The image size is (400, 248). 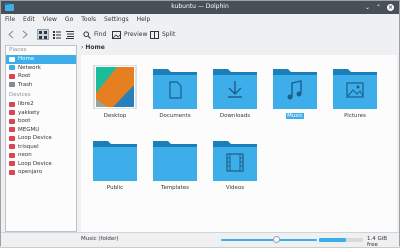 What do you see at coordinates (116, 34) in the screenshot?
I see `preview-icon` at bounding box center [116, 34].